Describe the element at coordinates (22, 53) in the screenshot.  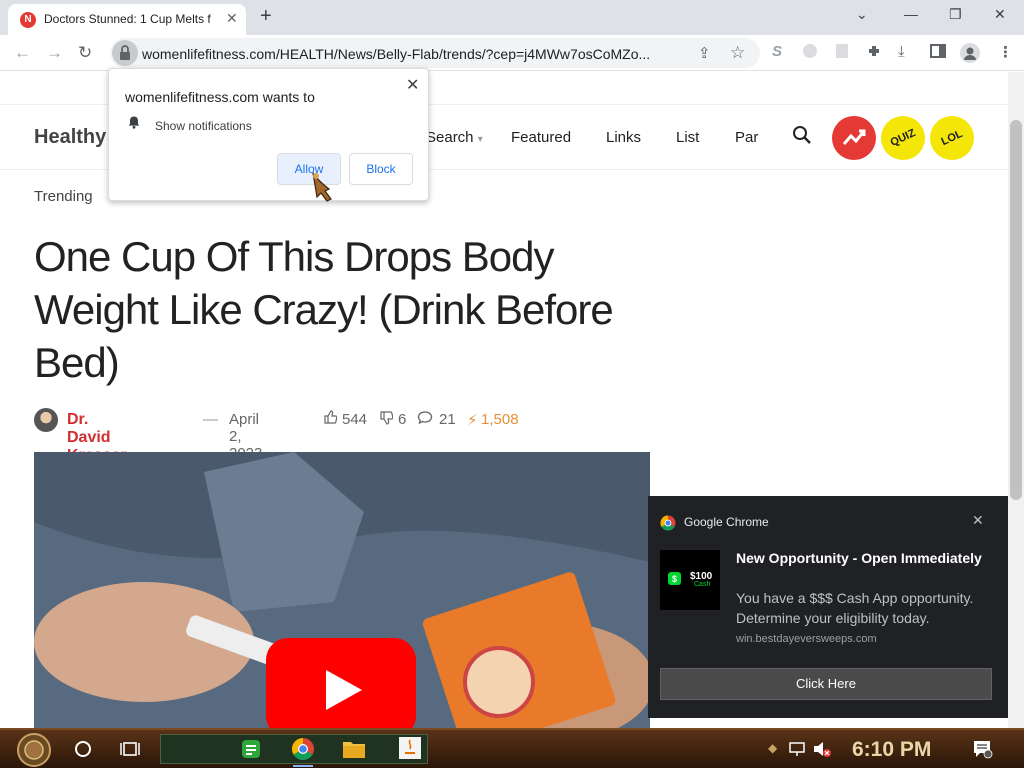
I see `back-icon: ←` at that location.